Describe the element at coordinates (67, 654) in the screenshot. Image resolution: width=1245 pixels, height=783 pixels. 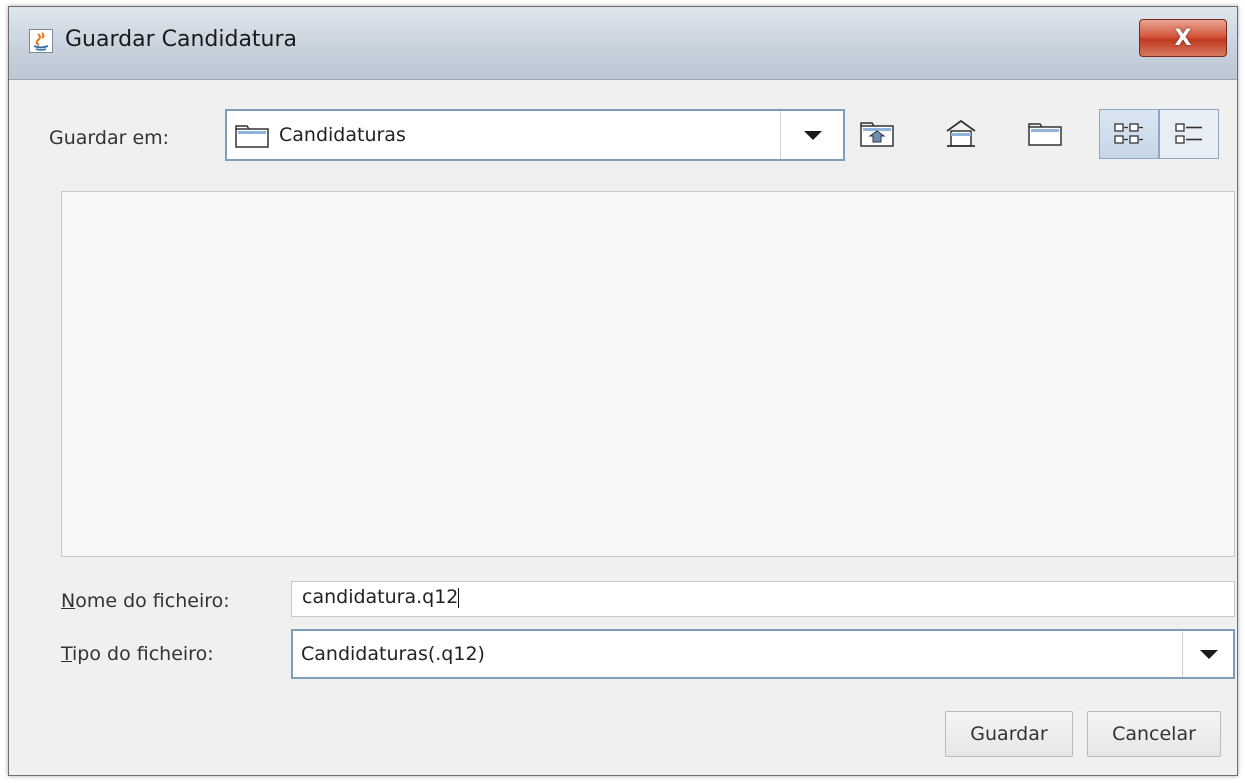
I see `filetype-label-mnemonic: T` at that location.